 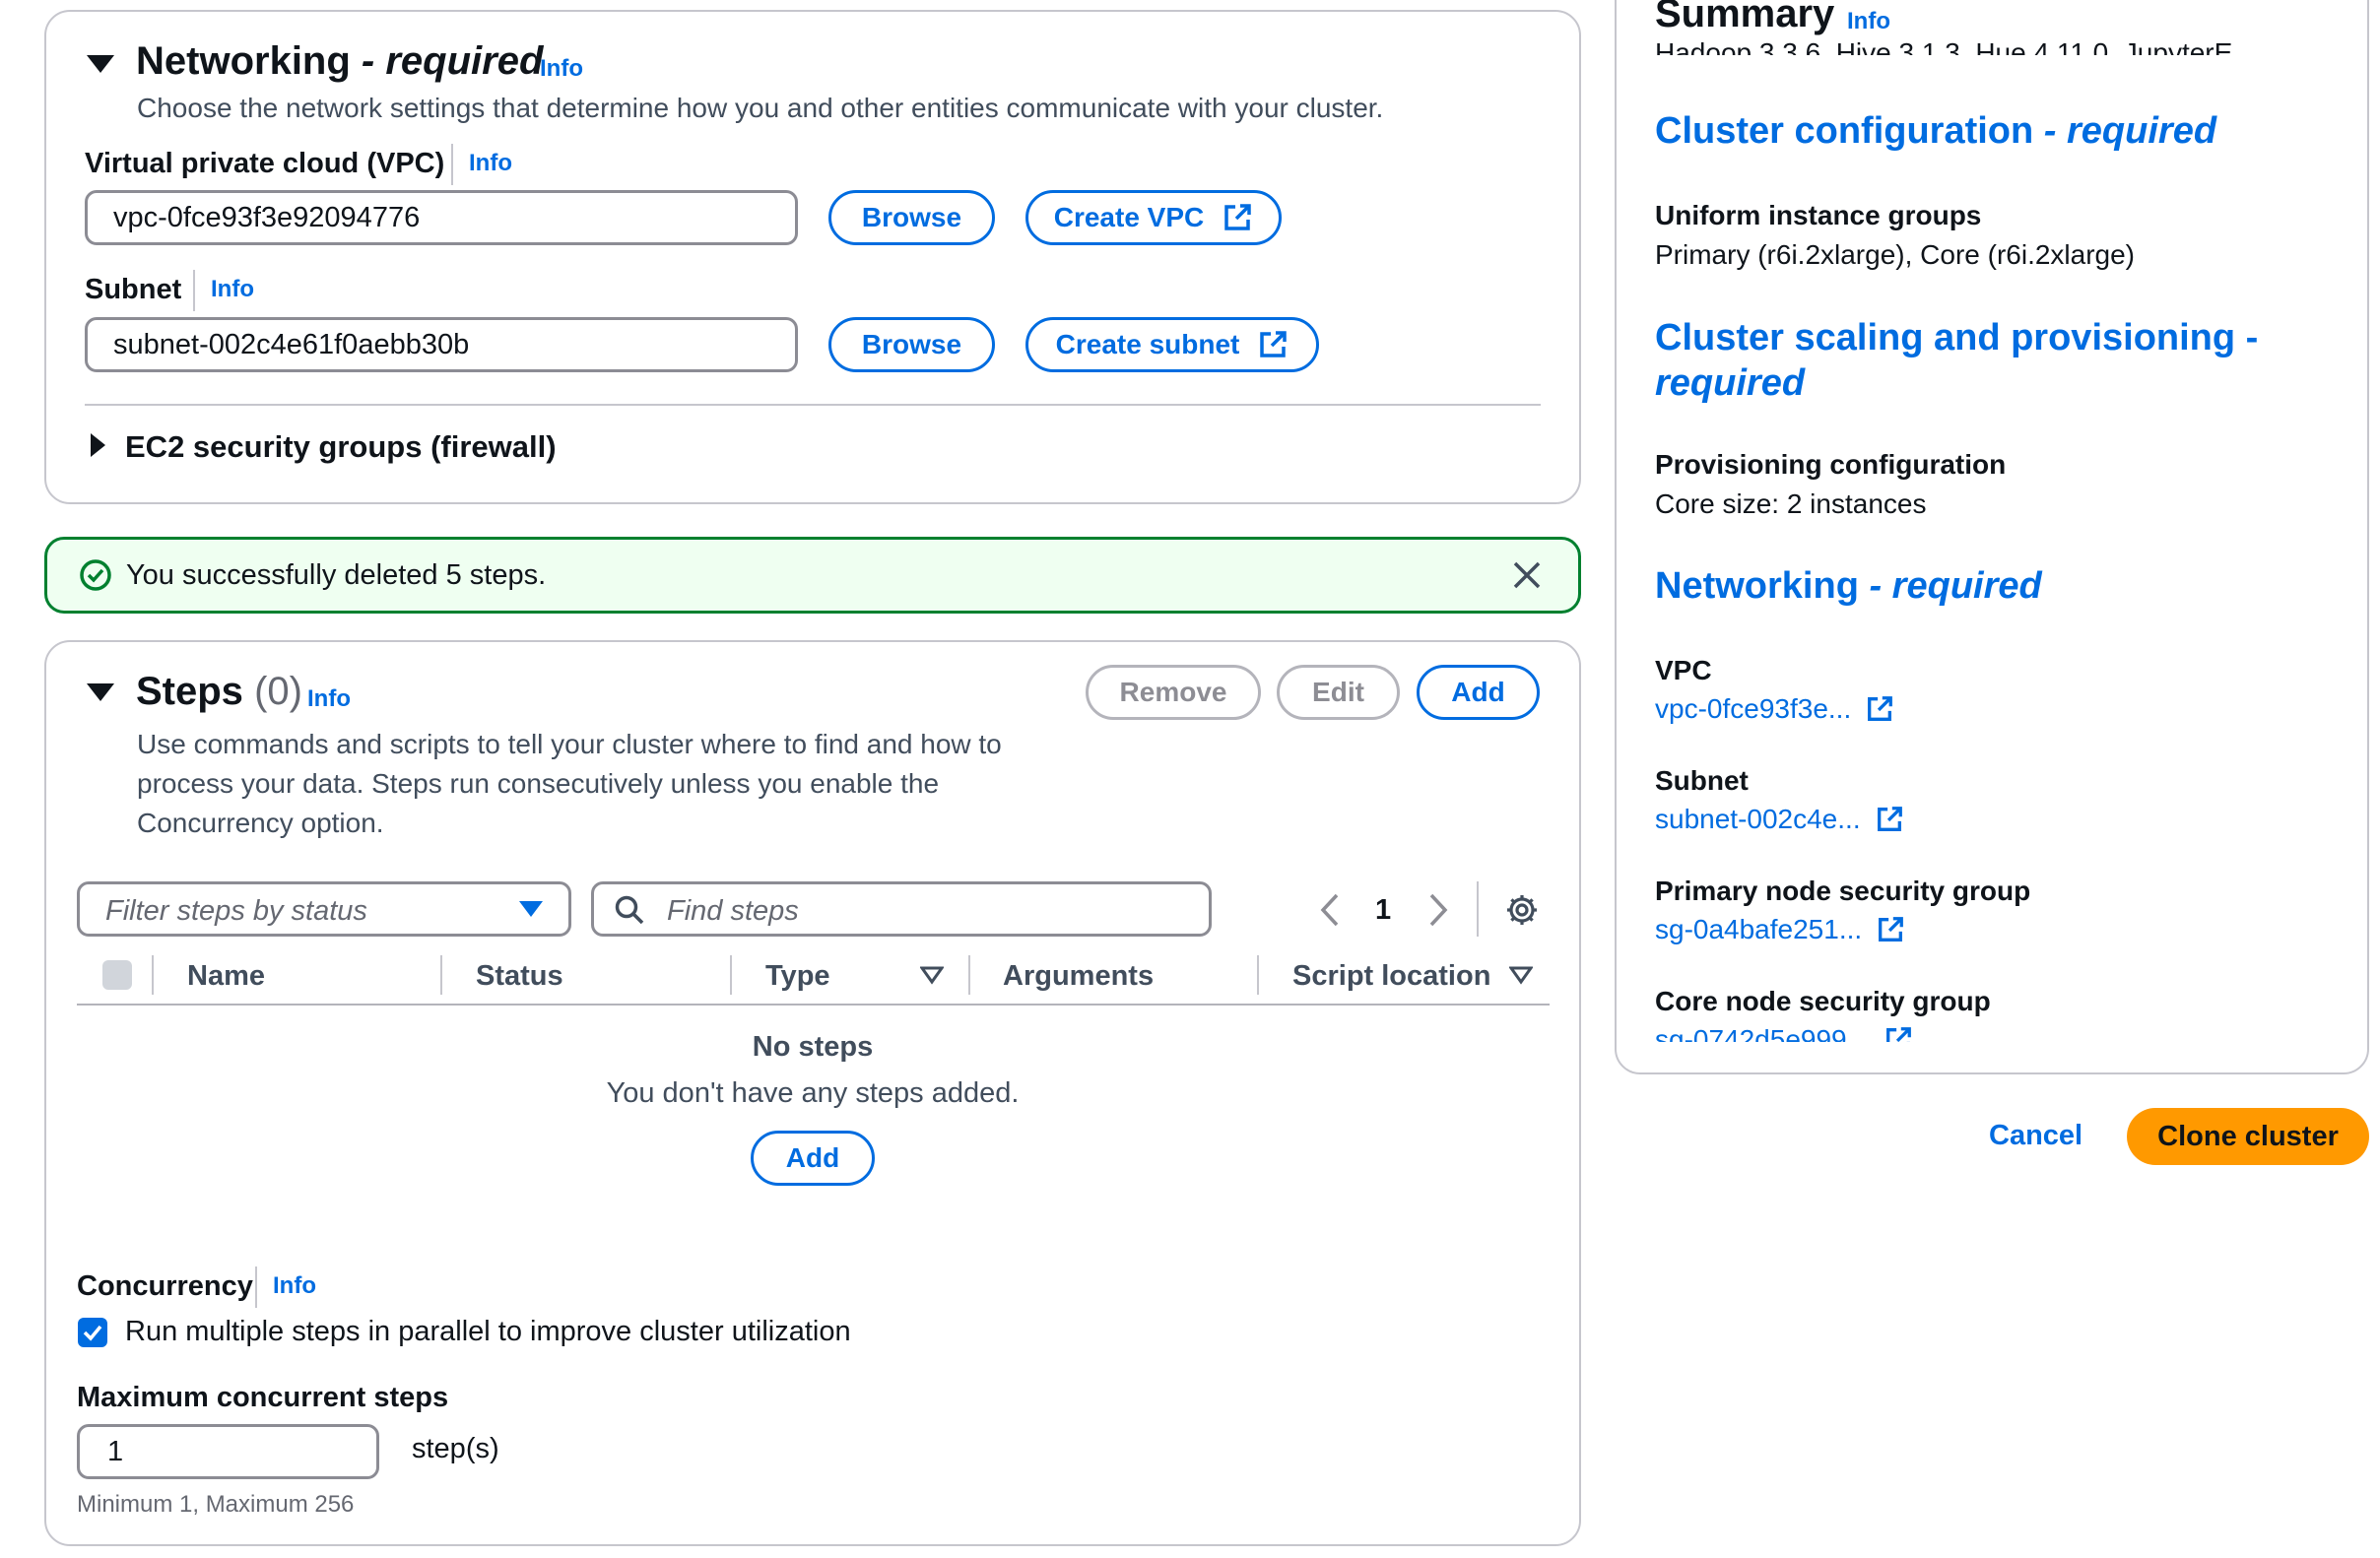 What do you see at coordinates (813, 1093) in the screenshot?
I see `empty-state-message: You don't have any steps added.` at bounding box center [813, 1093].